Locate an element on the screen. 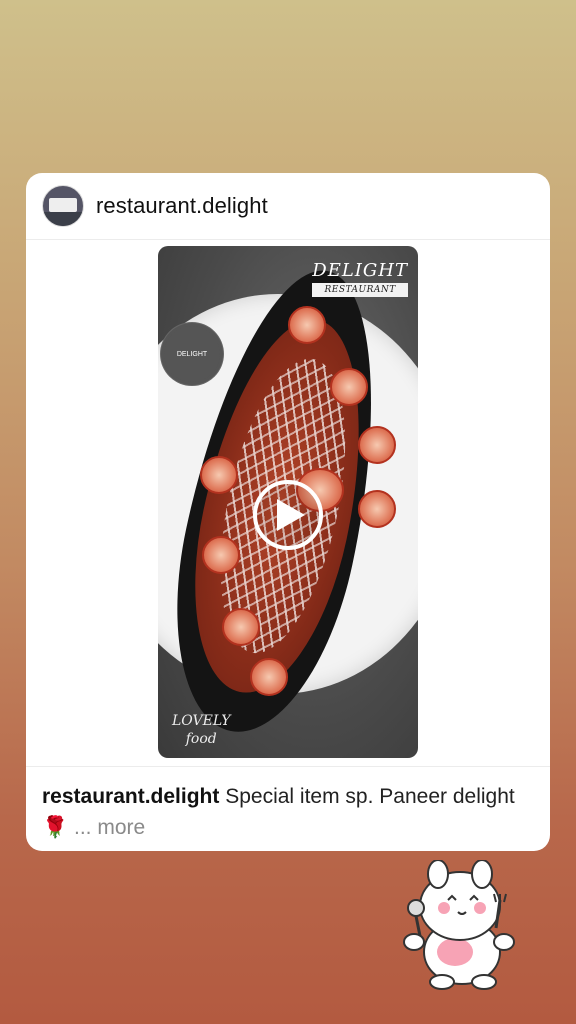  avatar-image-bottom is located at coordinates (63, 219).